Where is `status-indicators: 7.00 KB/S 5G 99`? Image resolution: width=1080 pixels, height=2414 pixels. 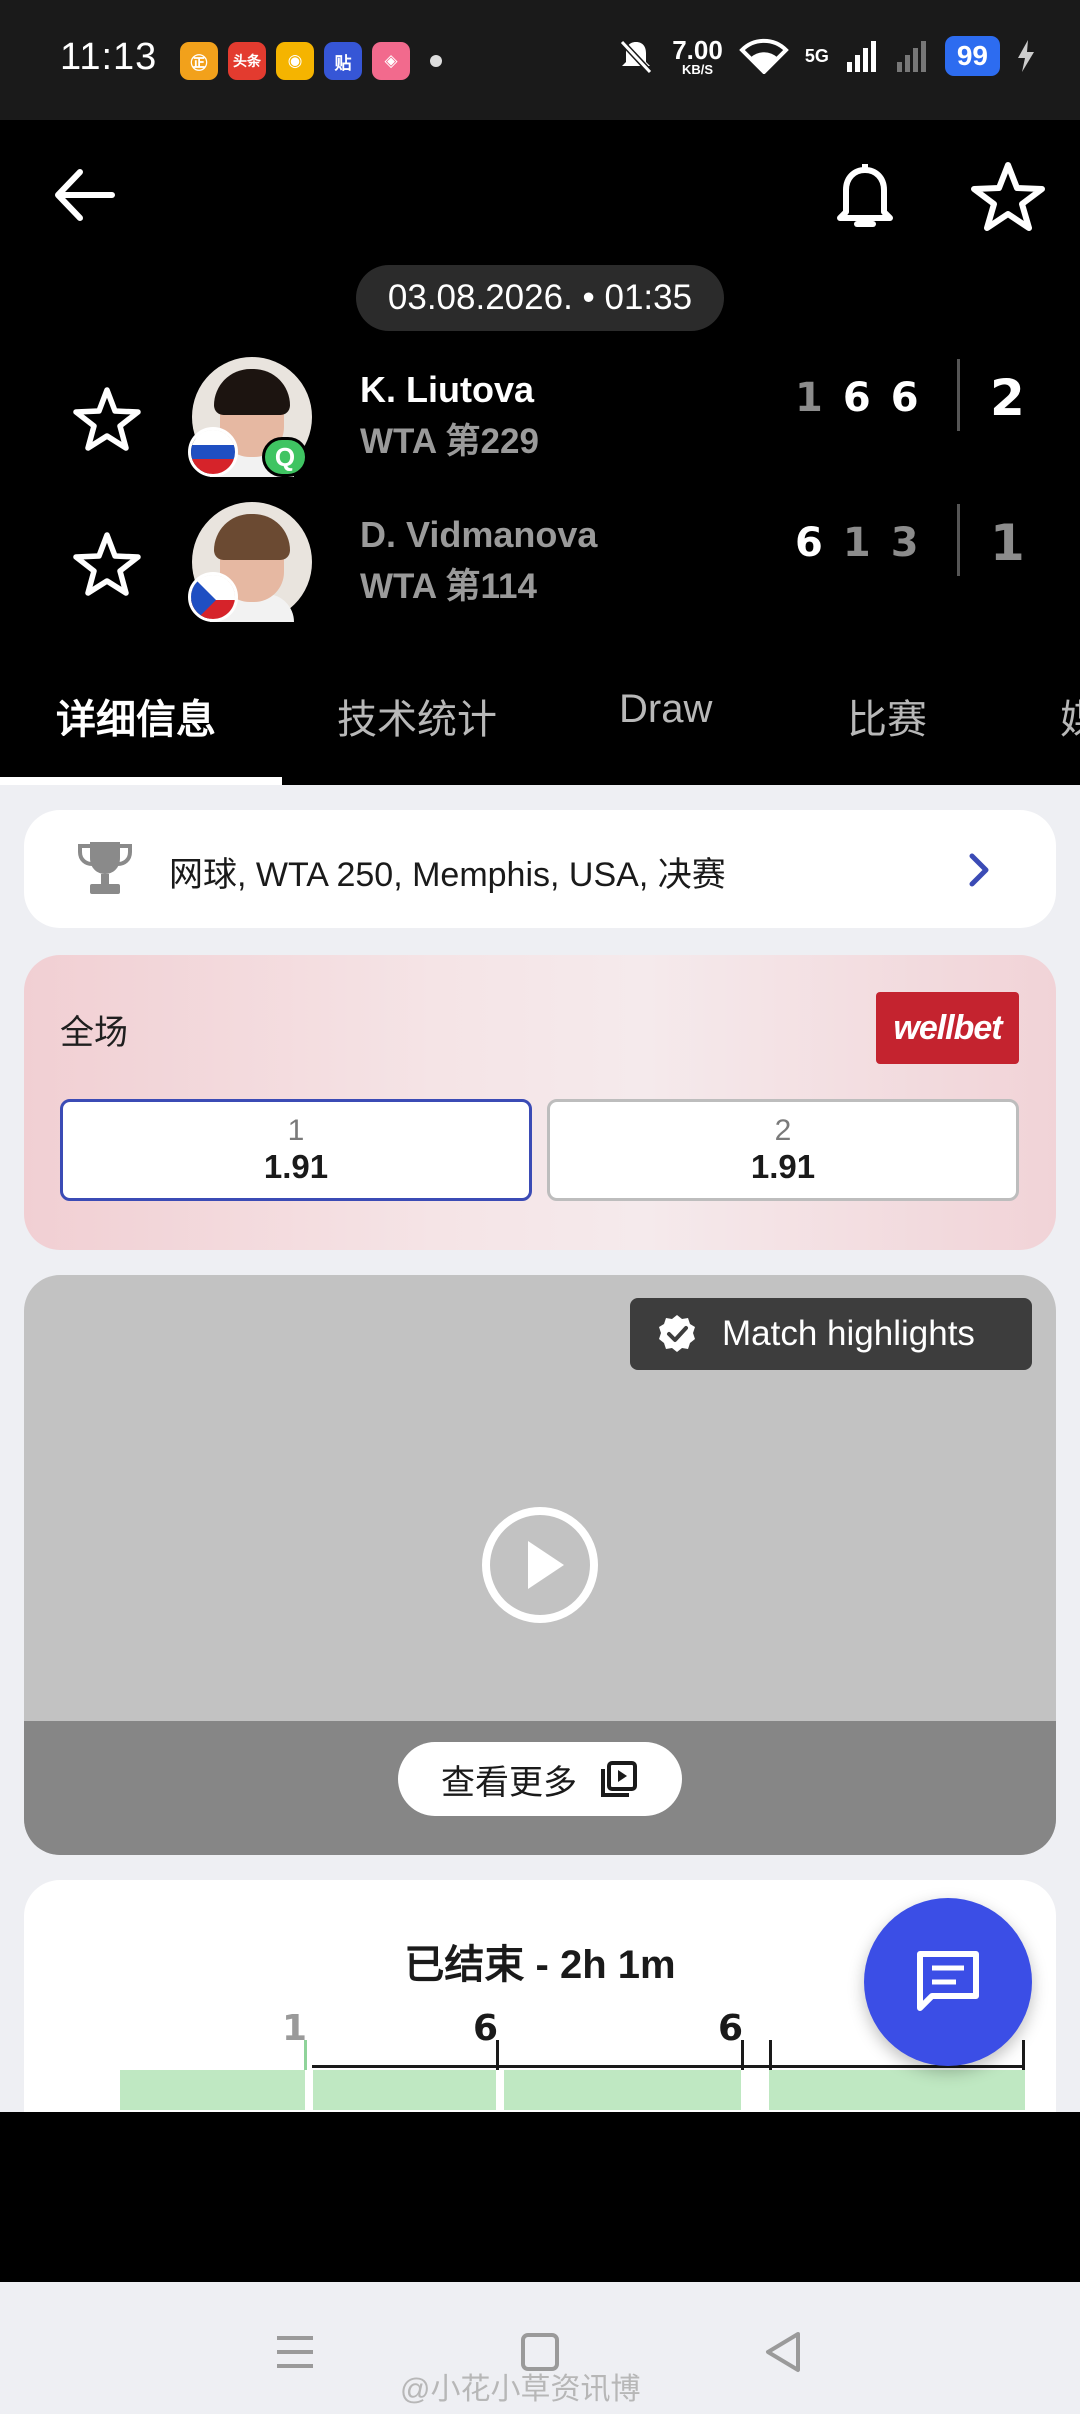
status-indicators: 7.00 KB/S 5G 99 is located at coordinates (826, 56).